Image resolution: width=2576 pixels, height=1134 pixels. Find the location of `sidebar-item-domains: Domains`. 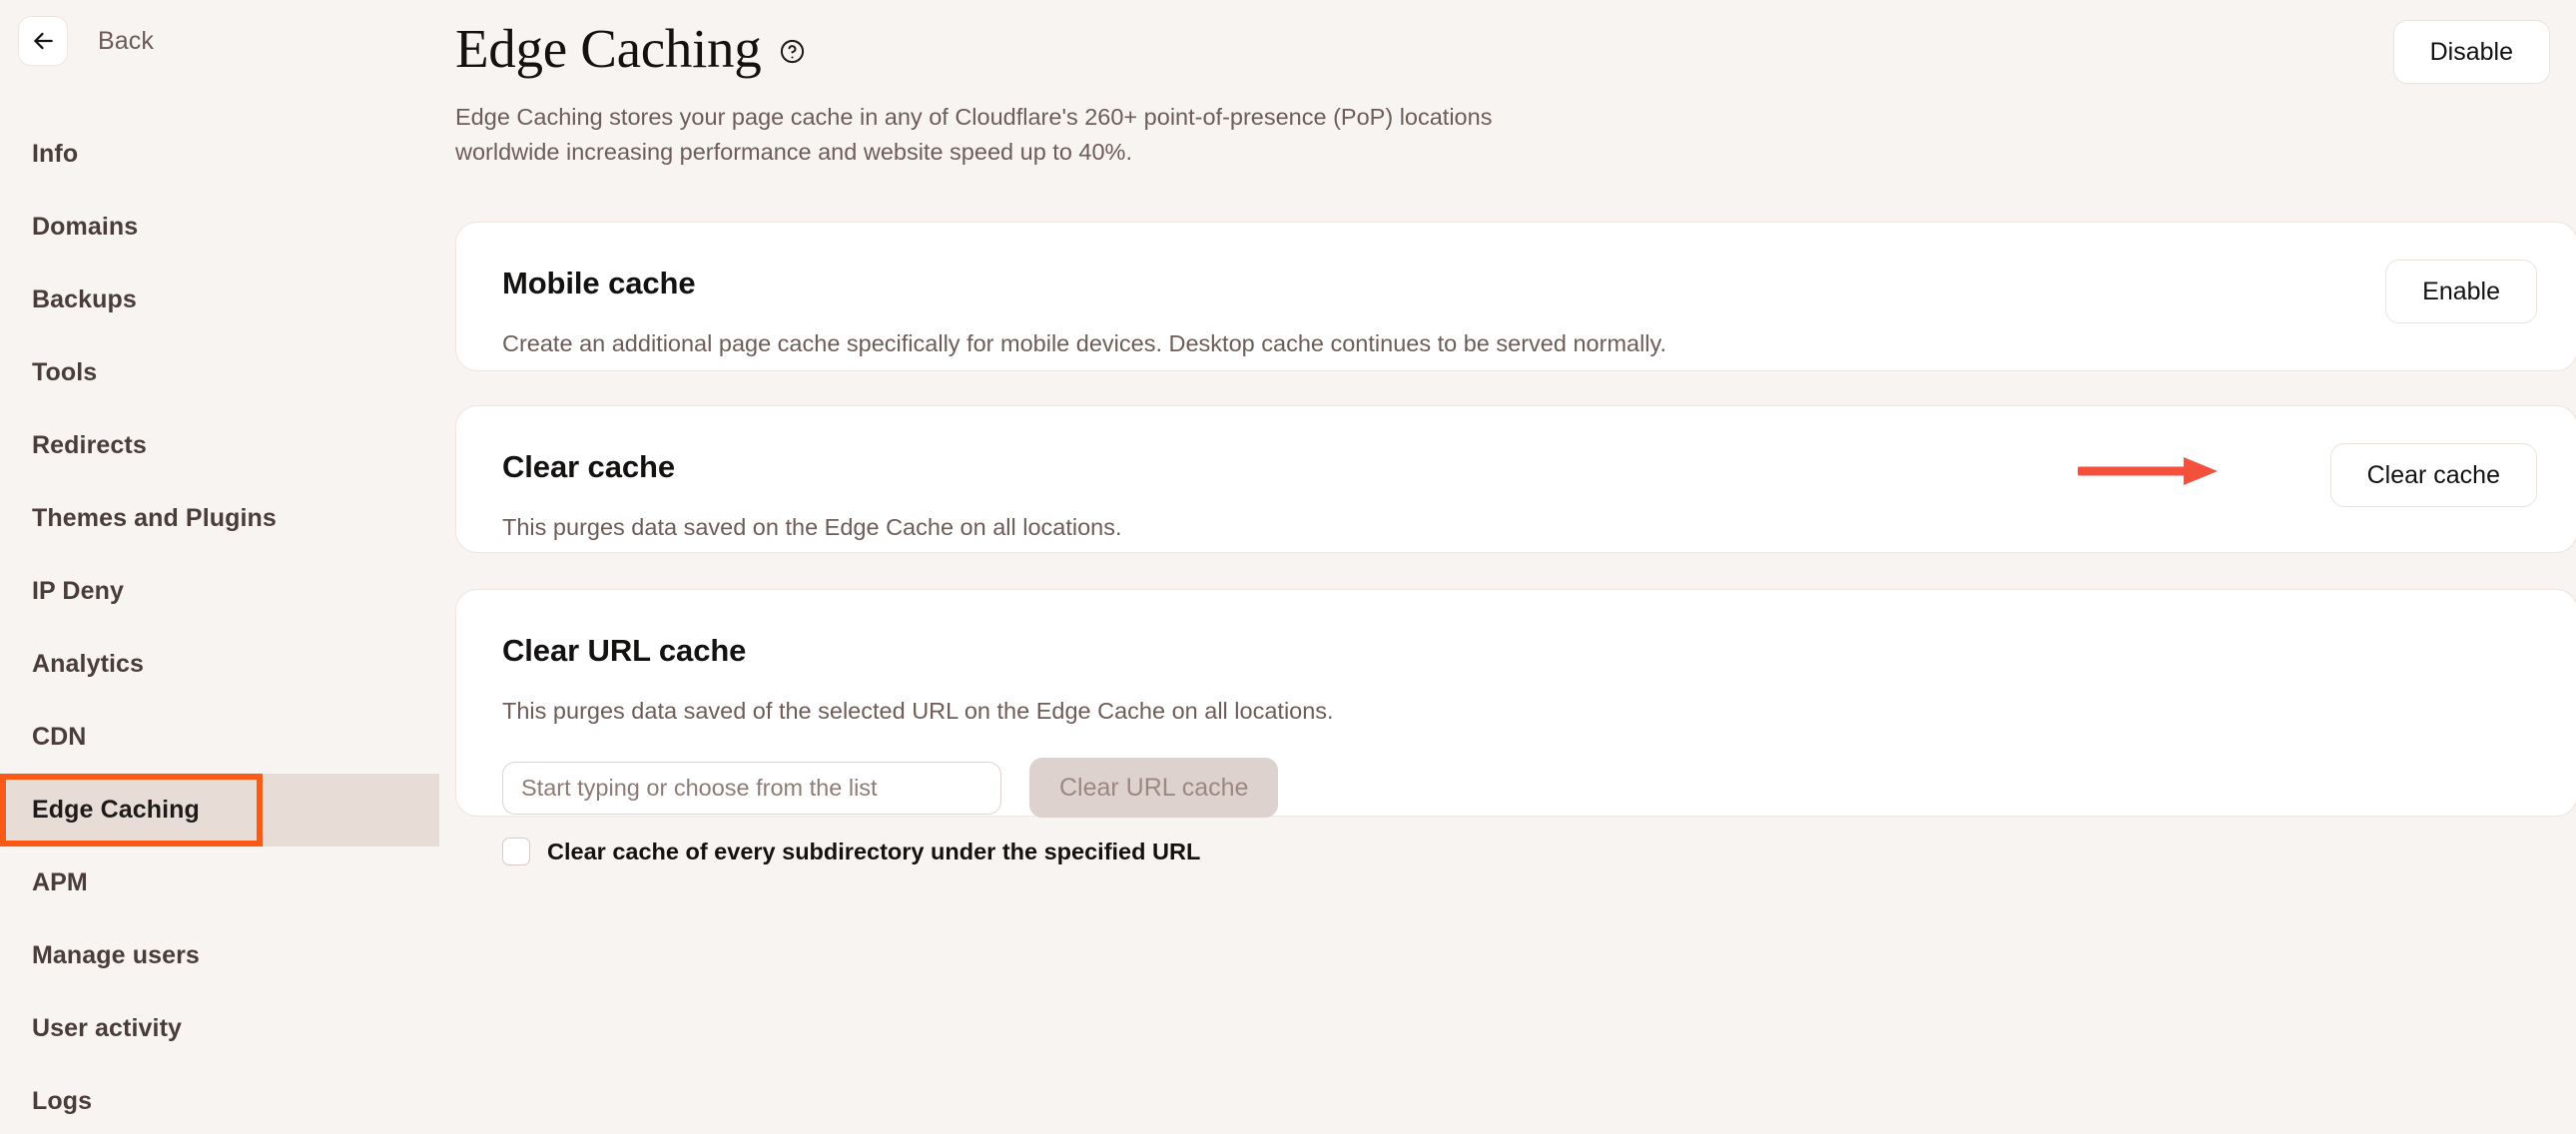

sidebar-item-domains: Domains is located at coordinates (219, 227).